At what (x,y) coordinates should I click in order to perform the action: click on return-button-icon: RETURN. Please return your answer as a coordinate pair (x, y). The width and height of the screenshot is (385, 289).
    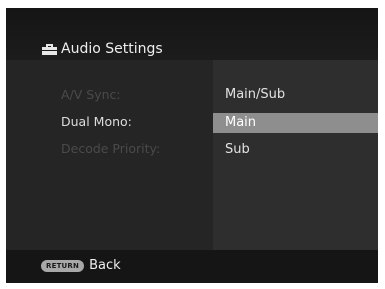
    Looking at the image, I should click on (63, 265).